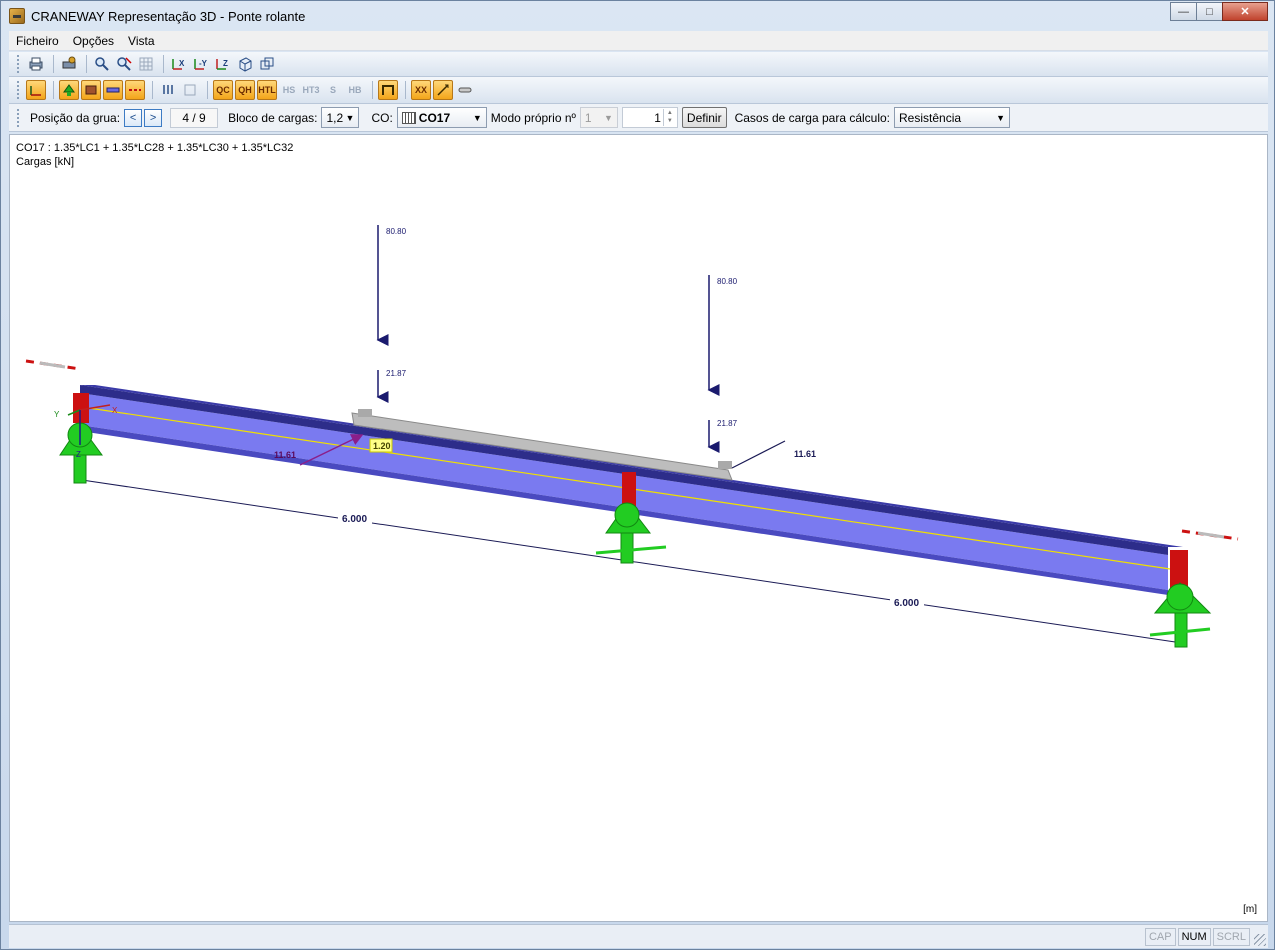 This screenshot has height=950, width=1275. I want to click on view-z-label: Z, so click(225, 63).